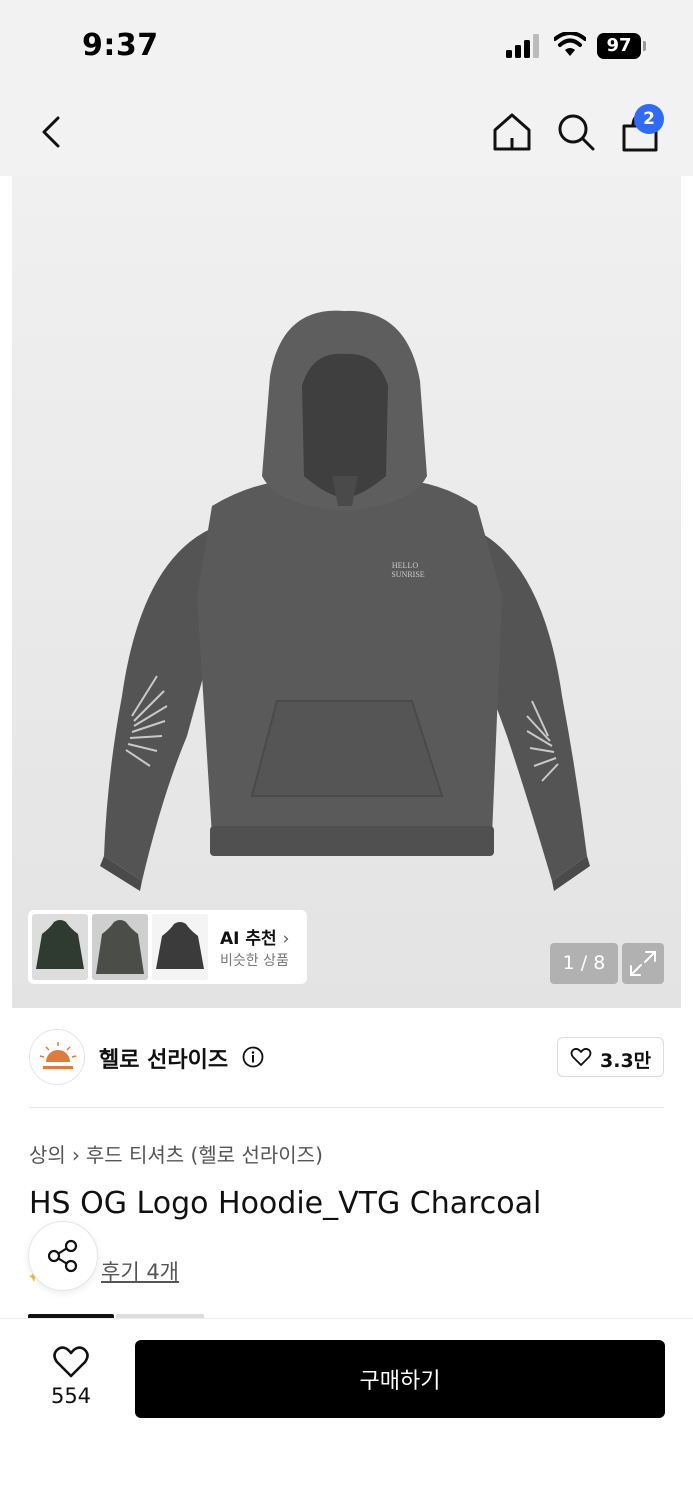 Image resolution: width=693 pixels, height=1500 pixels. Describe the element at coordinates (522, 46) in the screenshot. I see `signal-icon` at that location.